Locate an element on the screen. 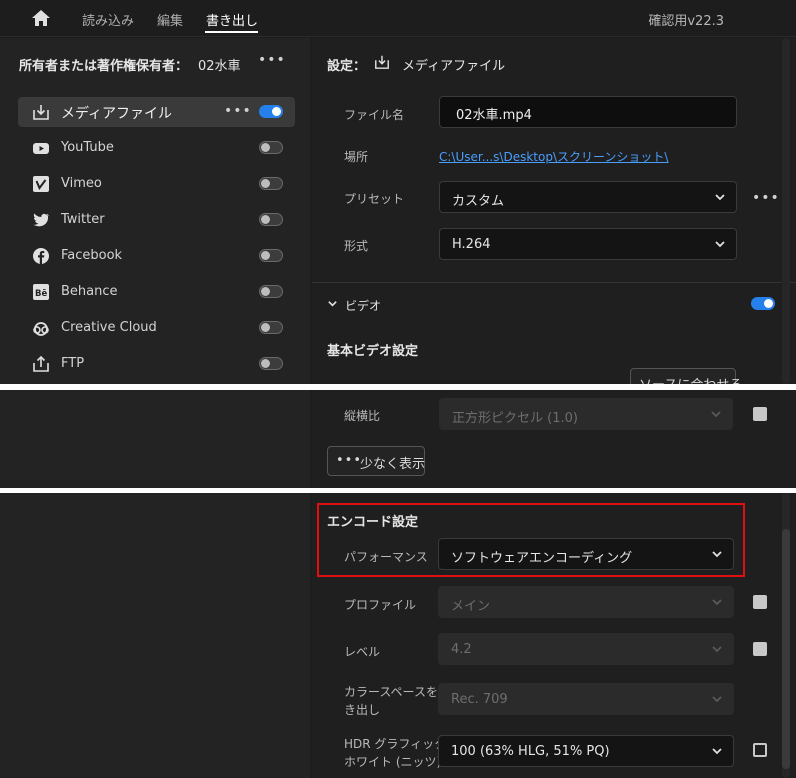 The height and width of the screenshot is (778, 796). destination-media-file: メディアファイル ••• is located at coordinates (156, 112).